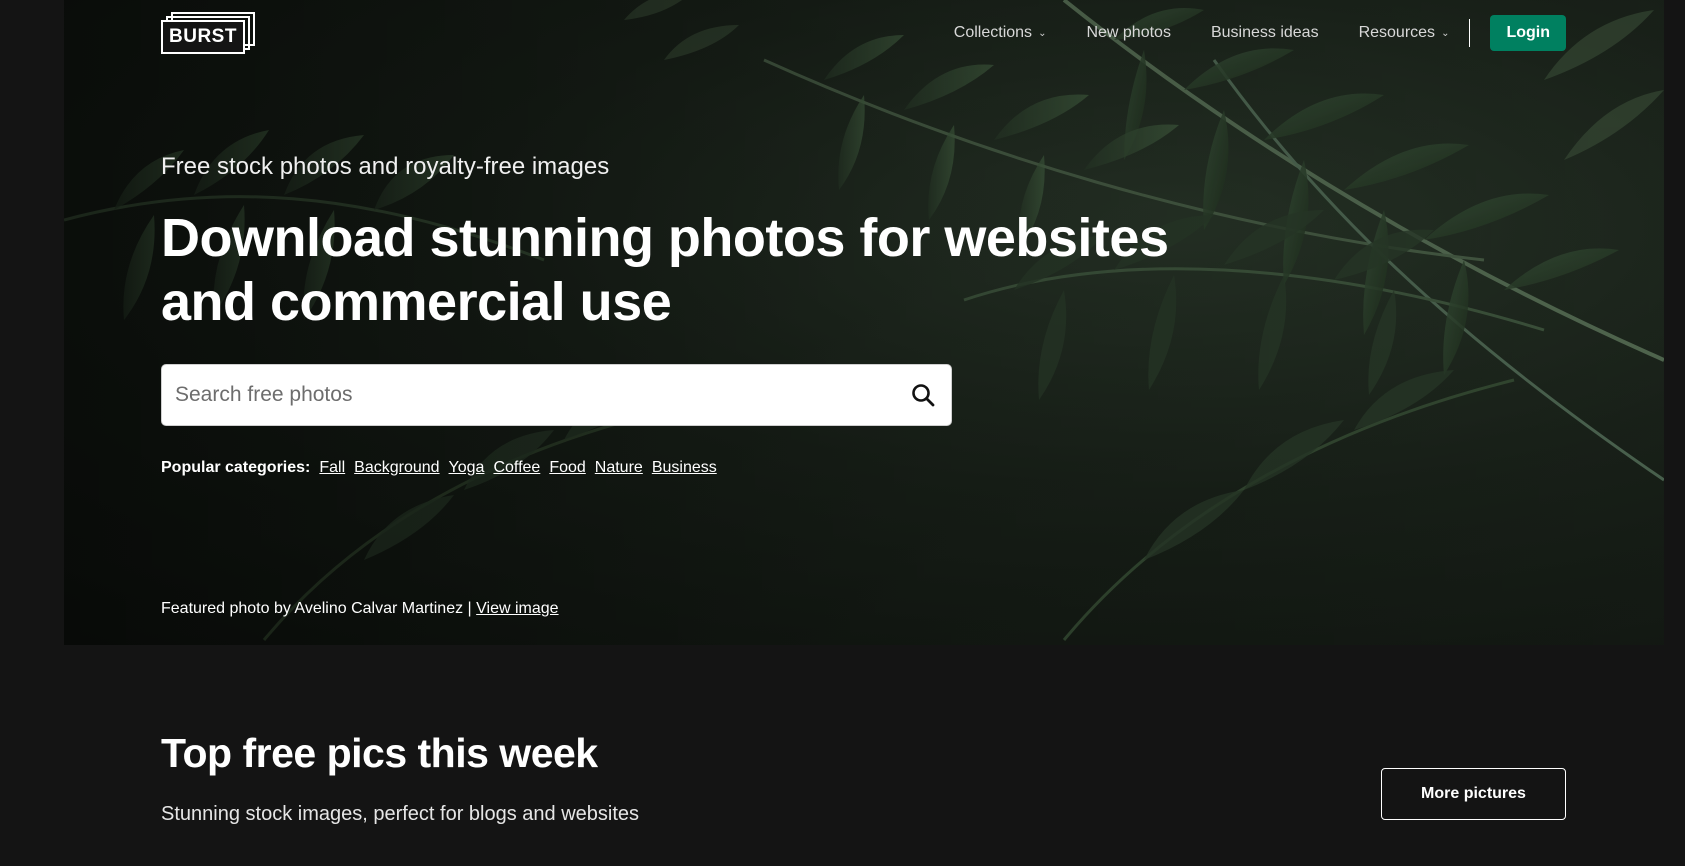 Image resolution: width=1685 pixels, height=866 pixels. What do you see at coordinates (567, 468) in the screenshot?
I see `category-link-food: Food` at bounding box center [567, 468].